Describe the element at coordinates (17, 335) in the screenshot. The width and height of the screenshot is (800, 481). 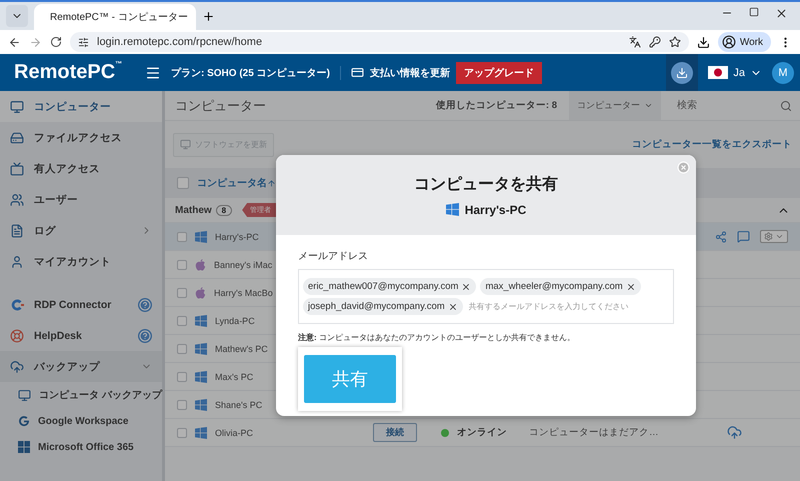
I see `lifebuoy-icon` at that location.